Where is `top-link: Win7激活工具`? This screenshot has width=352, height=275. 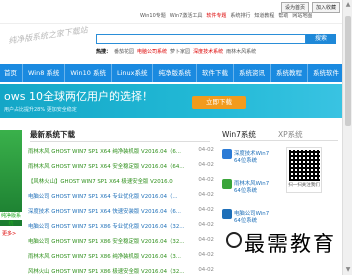 top-link: Win7激活工具 is located at coordinates (186, 15).